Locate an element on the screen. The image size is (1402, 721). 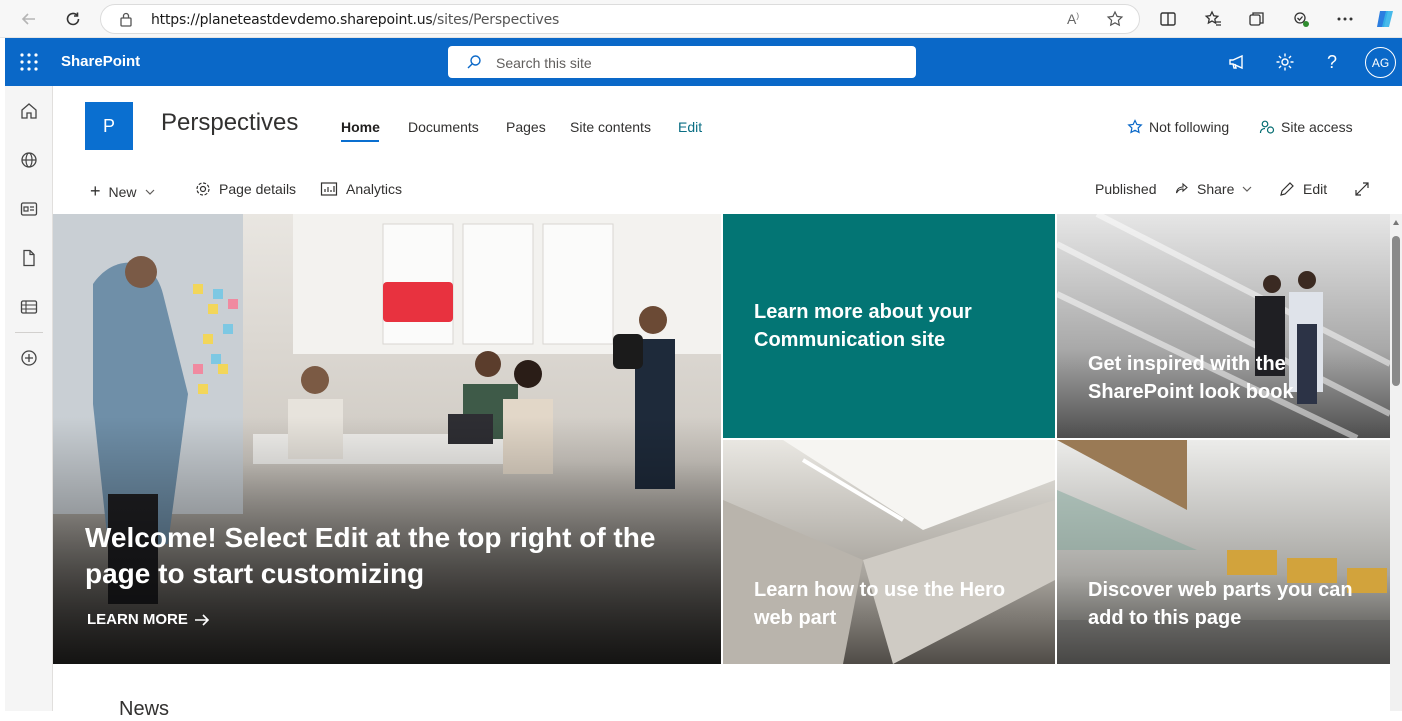
nav-pages: Pages is located at coordinates (526, 127).